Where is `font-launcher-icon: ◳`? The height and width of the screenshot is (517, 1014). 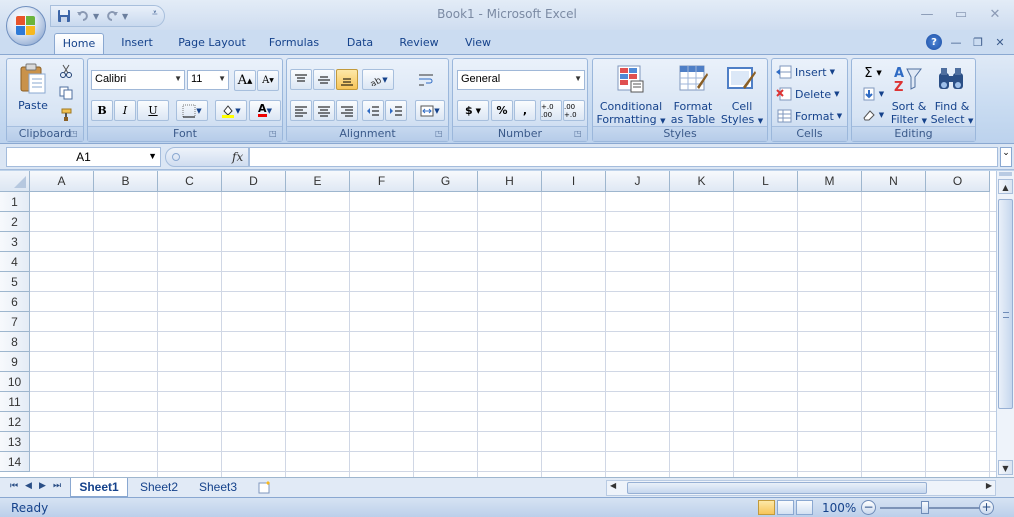 font-launcher-icon: ◳ is located at coordinates (274, 134).